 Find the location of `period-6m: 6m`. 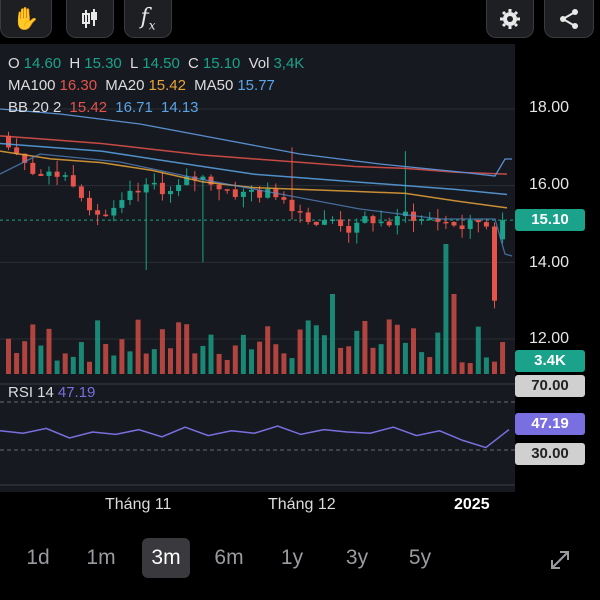

period-6m: 6m is located at coordinates (229, 558).